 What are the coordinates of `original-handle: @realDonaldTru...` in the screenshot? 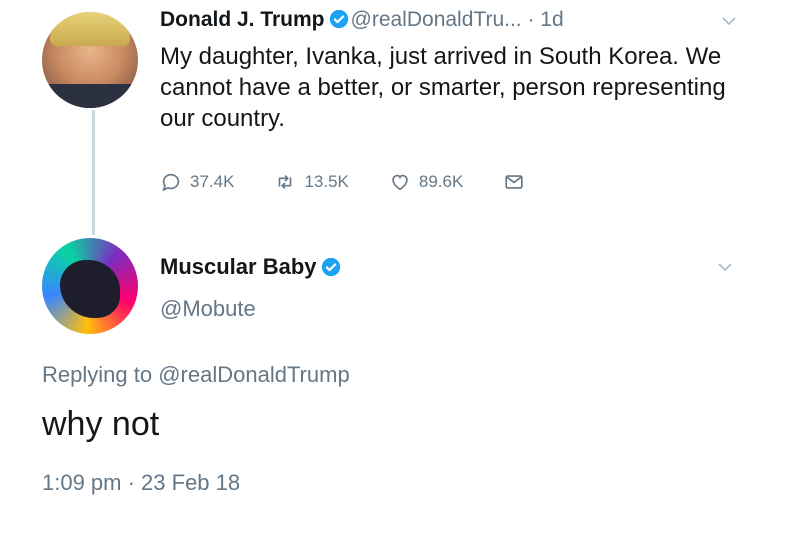 It's located at (436, 19).